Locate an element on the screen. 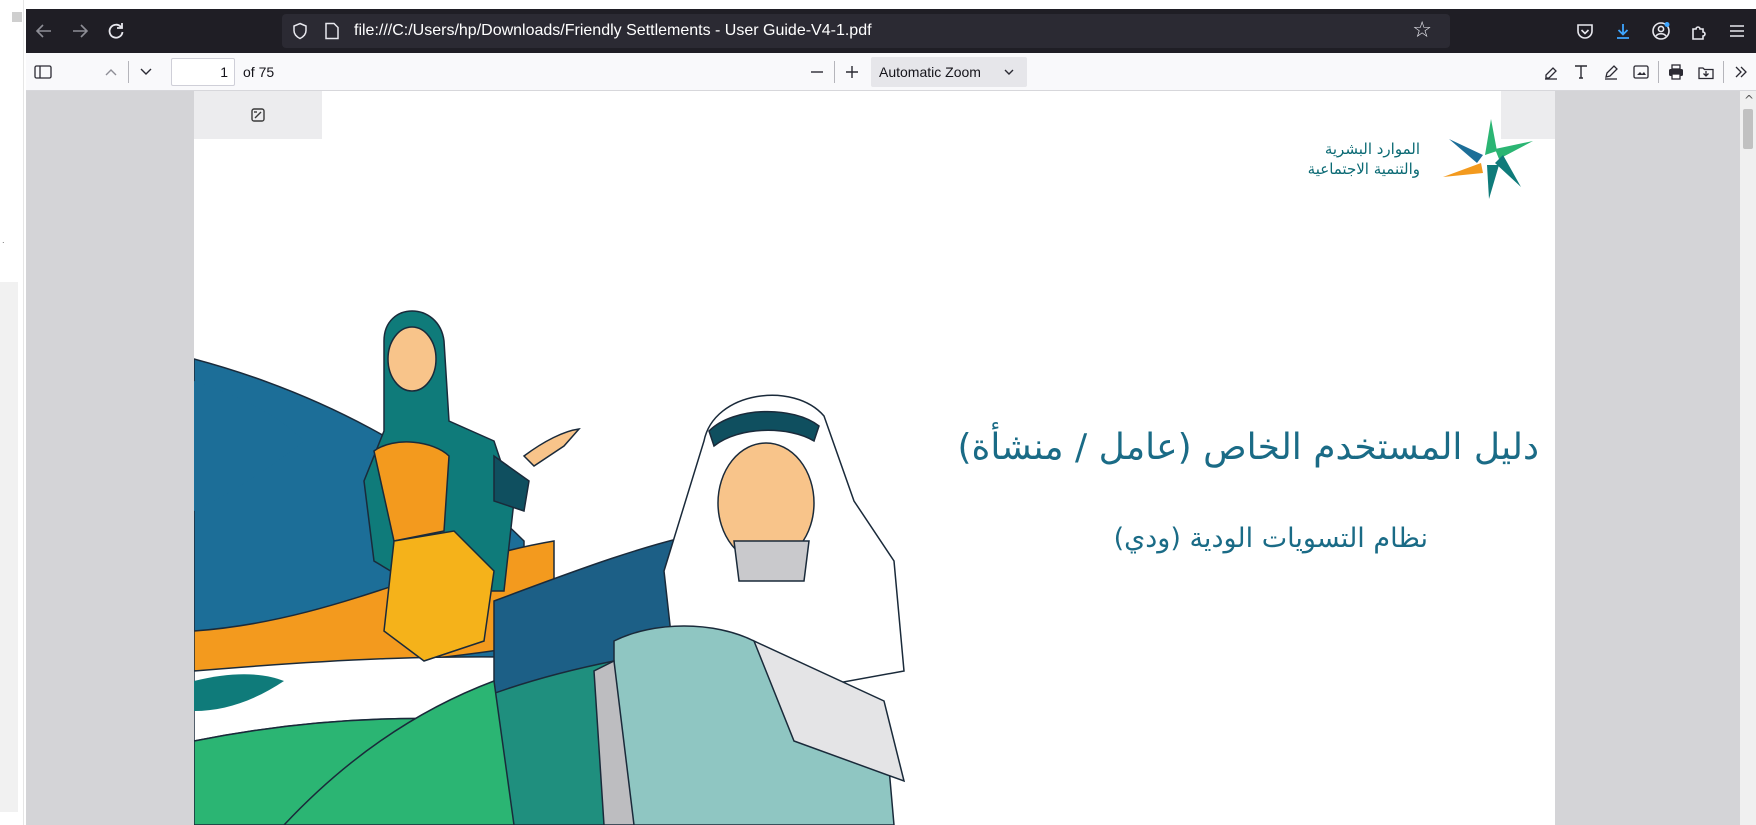 The image size is (1756, 825). highlight-button is located at coordinates (1551, 72).